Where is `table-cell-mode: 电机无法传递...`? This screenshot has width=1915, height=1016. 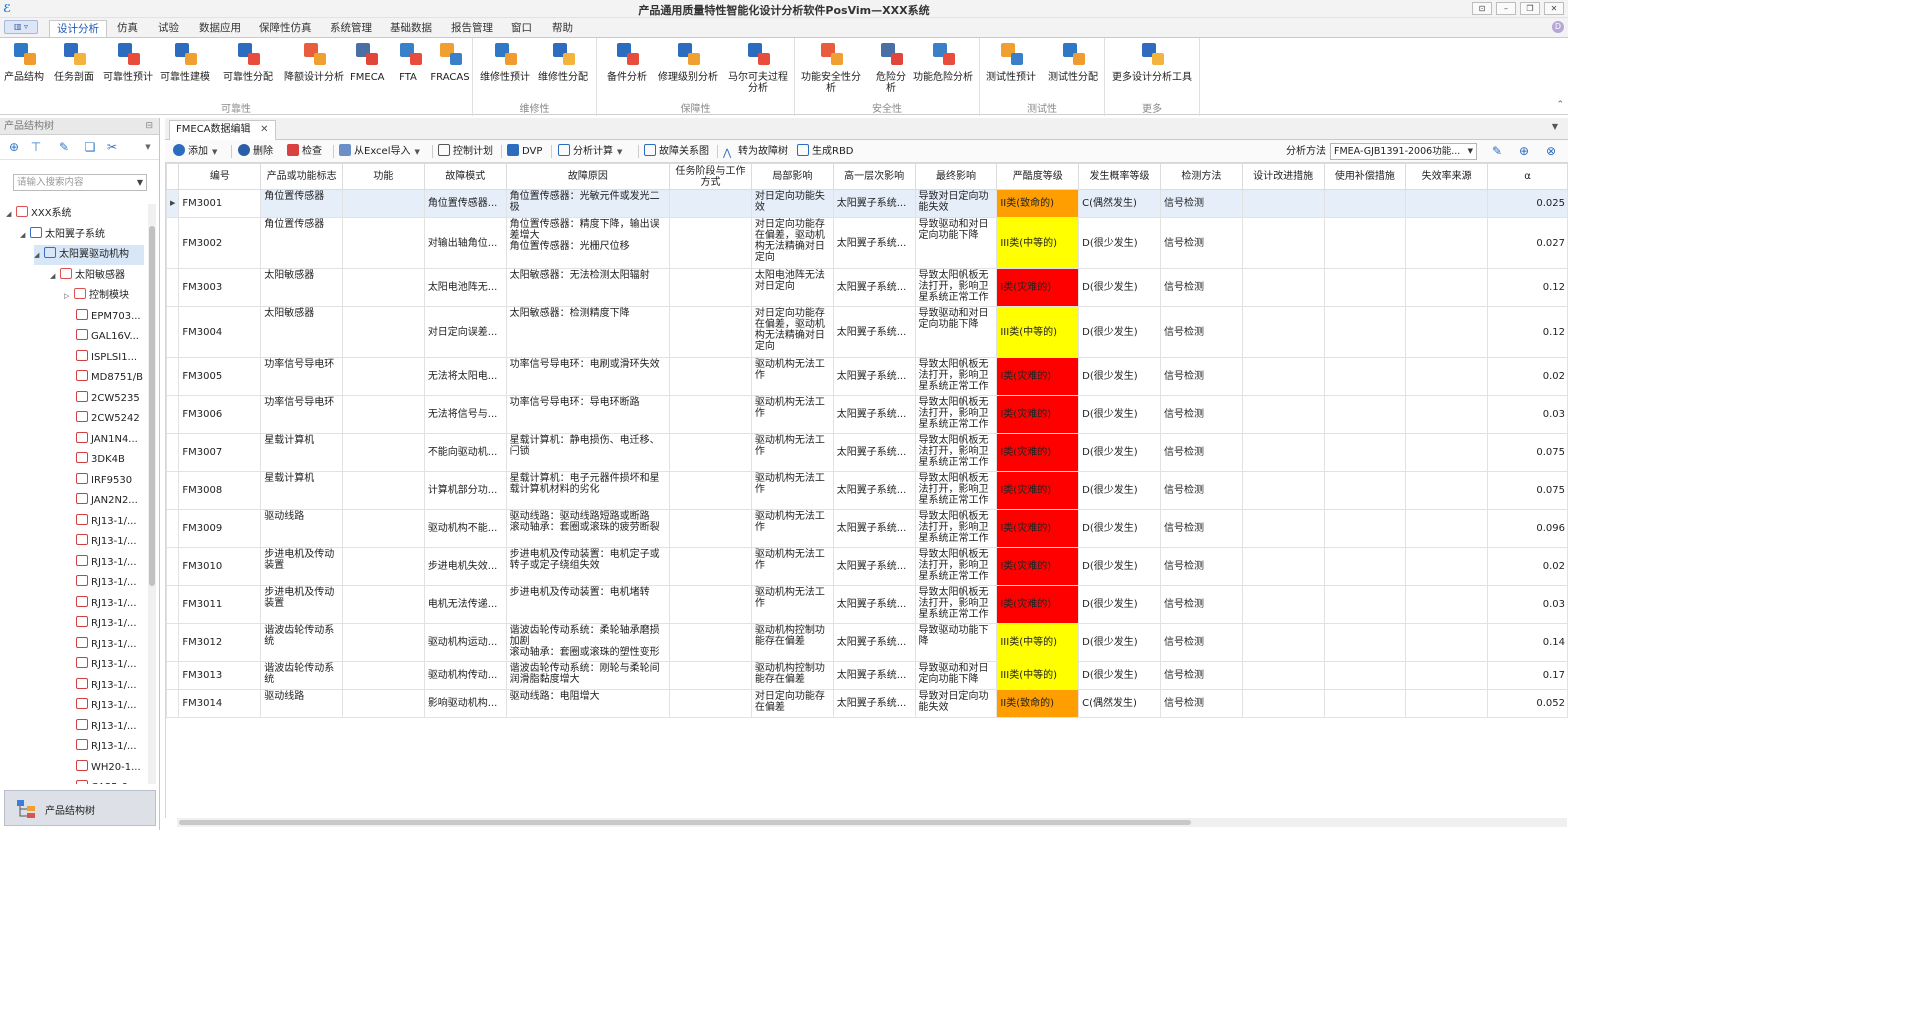 table-cell-mode: 电机无法传递... is located at coordinates (465, 604).